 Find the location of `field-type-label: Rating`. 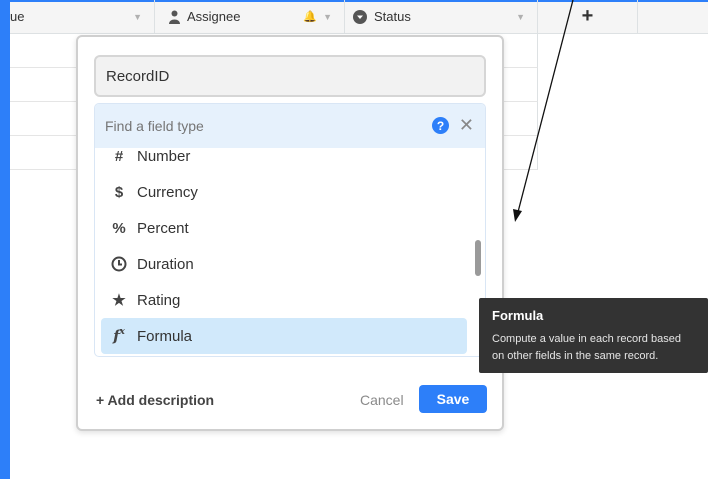

field-type-label: Rating is located at coordinates (159, 300).